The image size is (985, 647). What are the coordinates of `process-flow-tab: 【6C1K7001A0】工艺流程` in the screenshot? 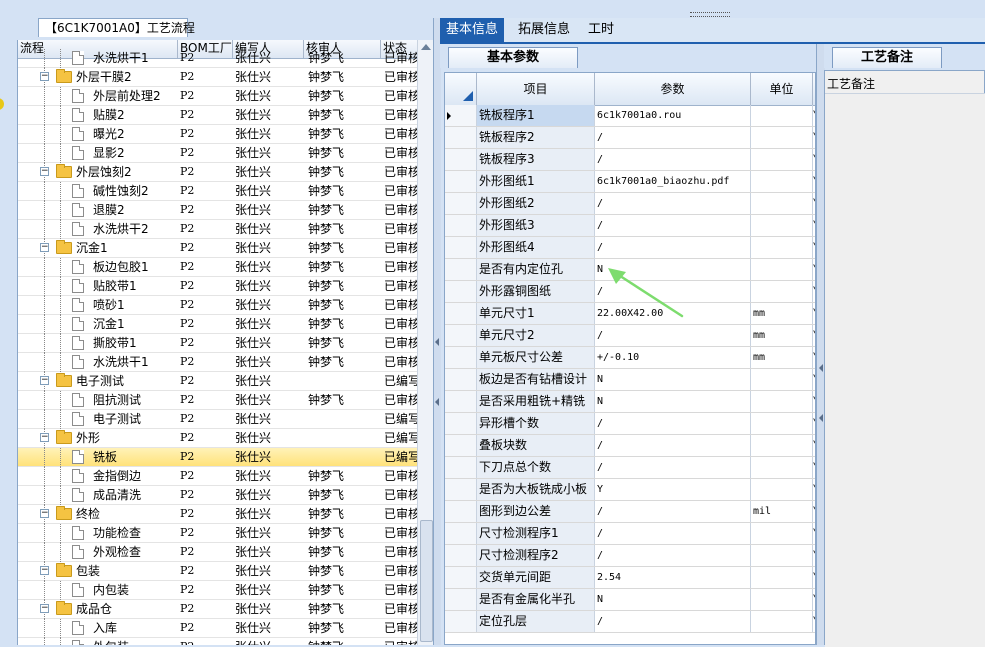 It's located at (116, 27).